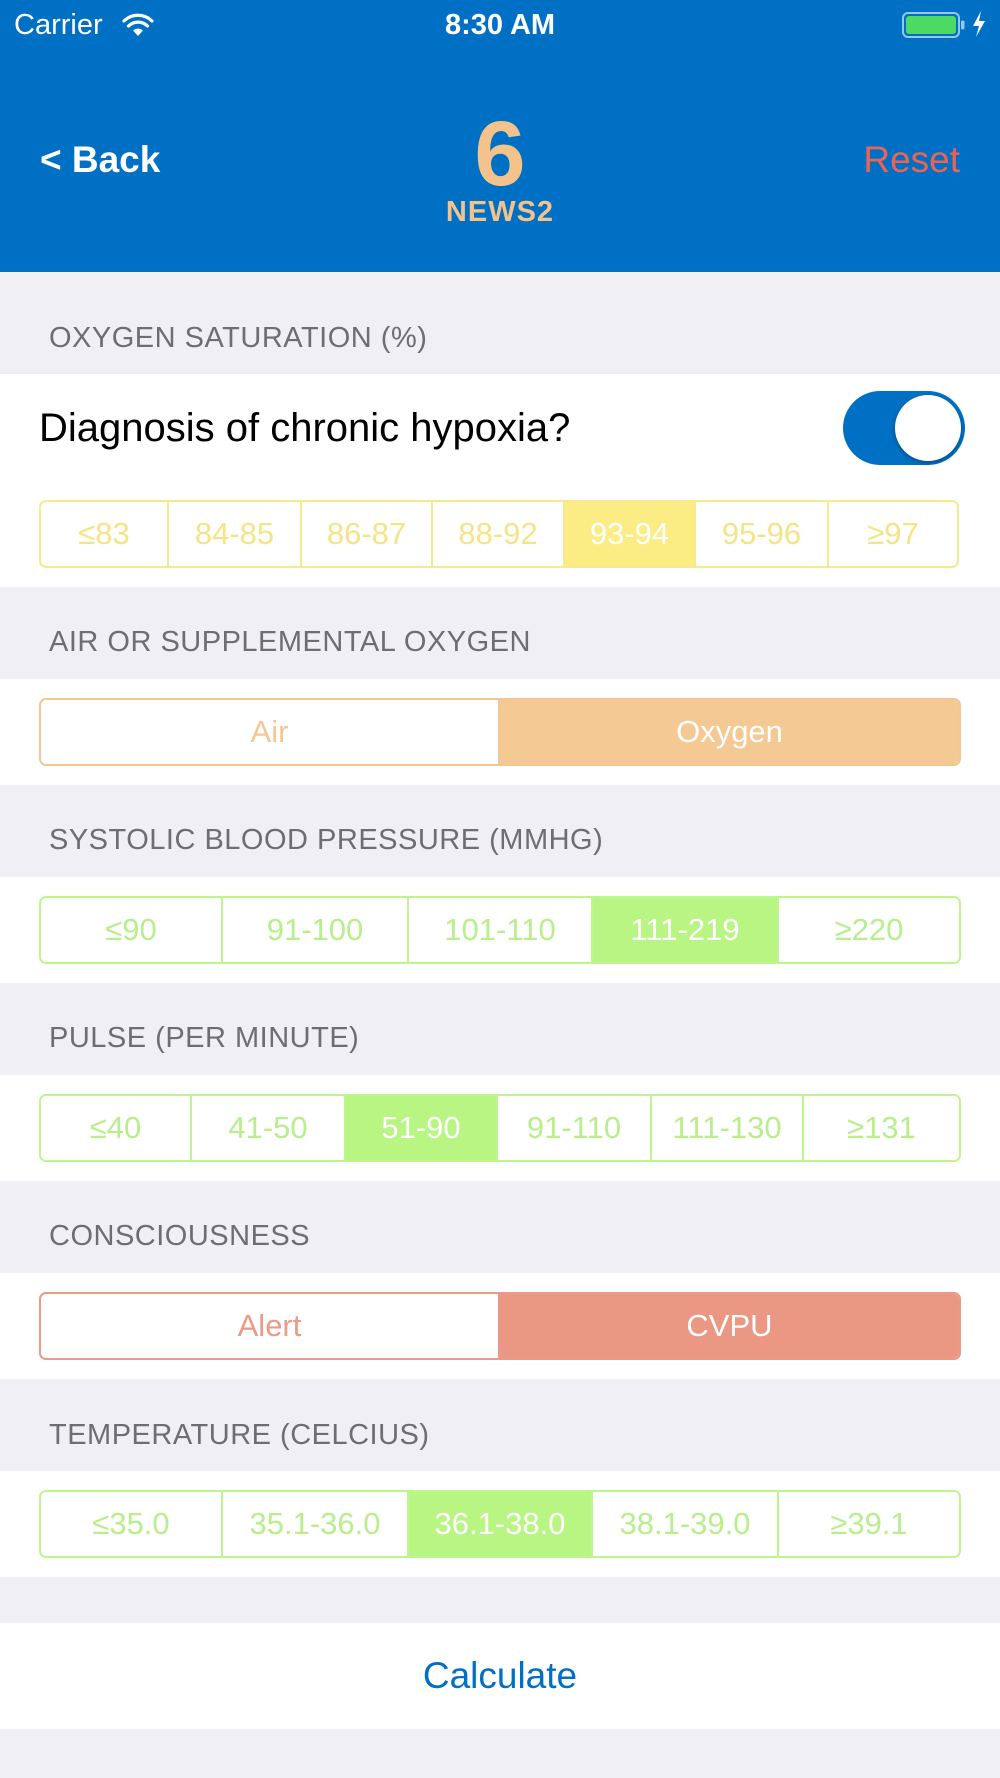 This screenshot has width=1000, height=1778. I want to click on option-temp-35-36: 35.1-36.0, so click(316, 1524).